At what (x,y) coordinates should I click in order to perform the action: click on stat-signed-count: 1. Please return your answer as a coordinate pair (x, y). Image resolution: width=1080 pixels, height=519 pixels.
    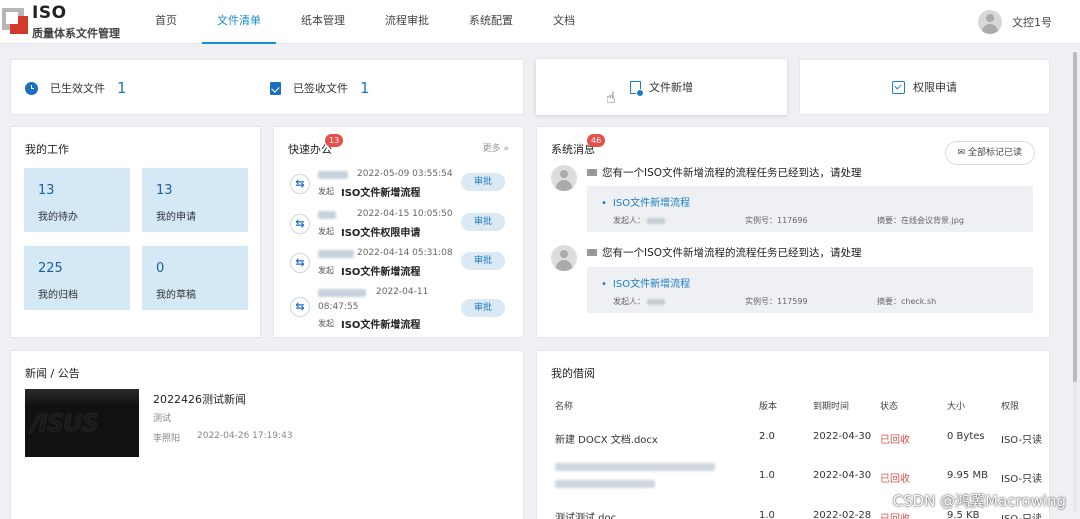
    Looking at the image, I should click on (365, 88).